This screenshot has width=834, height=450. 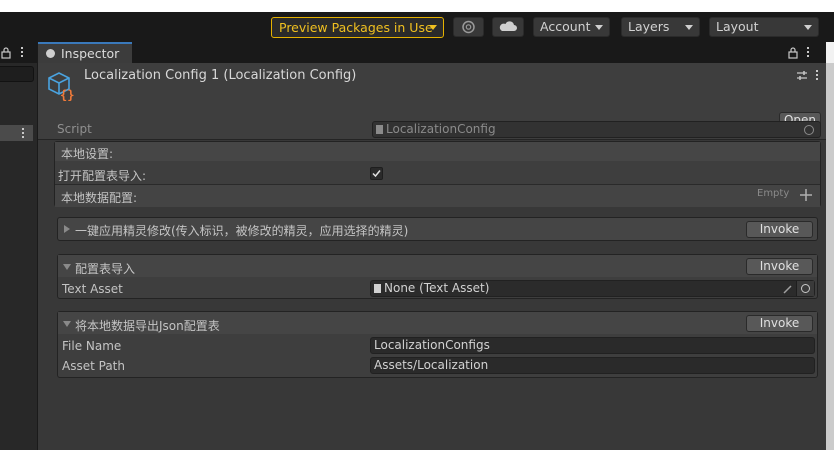 I want to click on pencil-icon, so click(x=788, y=289).